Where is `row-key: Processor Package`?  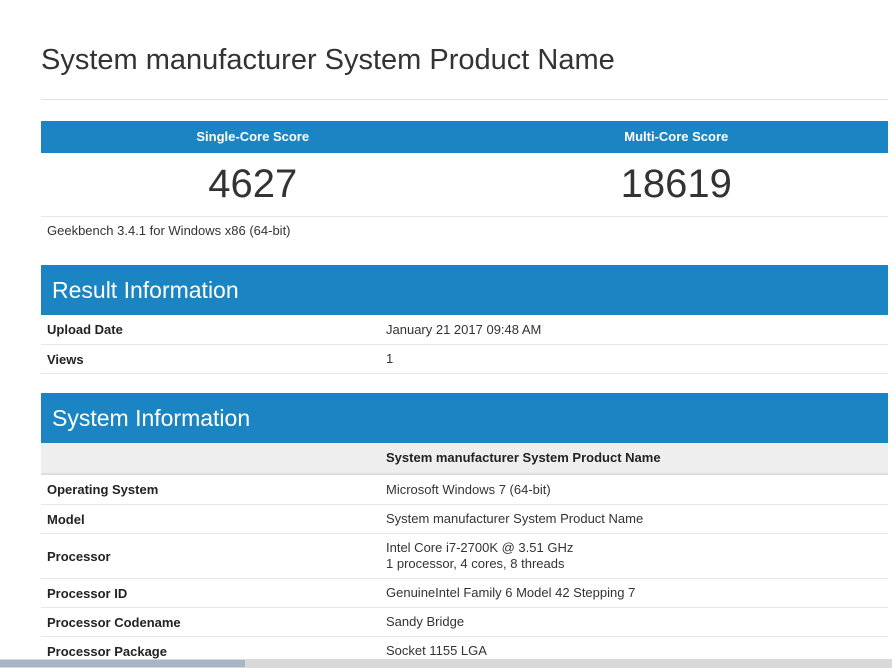
row-key: Processor Package is located at coordinates (107, 651).